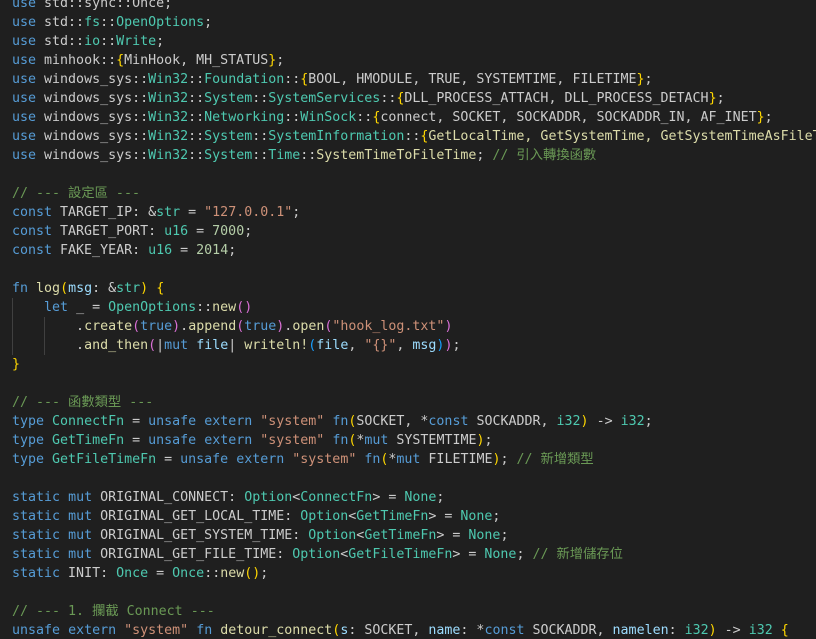  Describe the element at coordinates (84, 136) in the screenshot. I see `code-token-text: windows_sys` at that location.